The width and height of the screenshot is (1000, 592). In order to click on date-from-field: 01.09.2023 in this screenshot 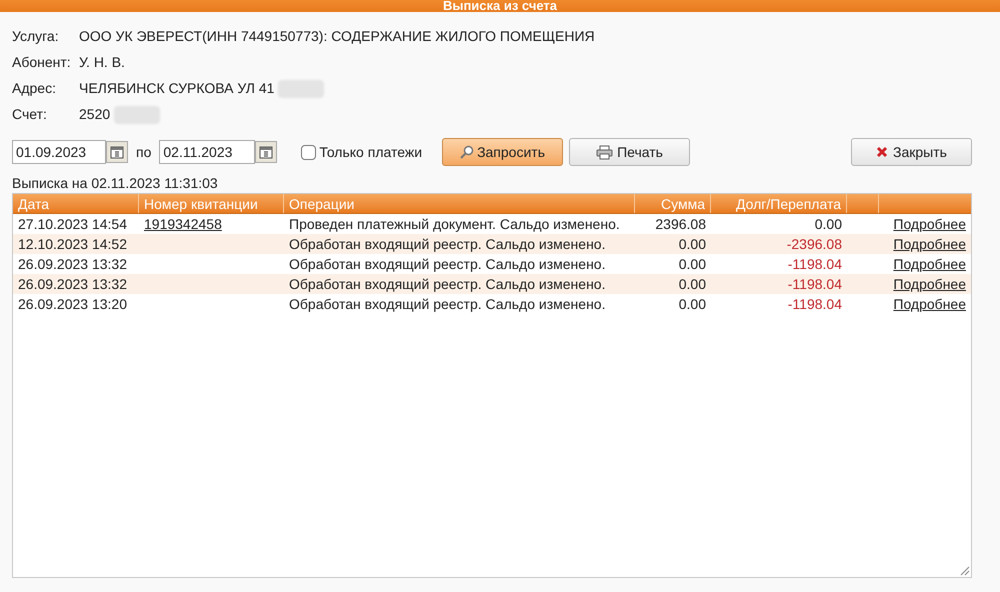, I will do `click(59, 152)`.